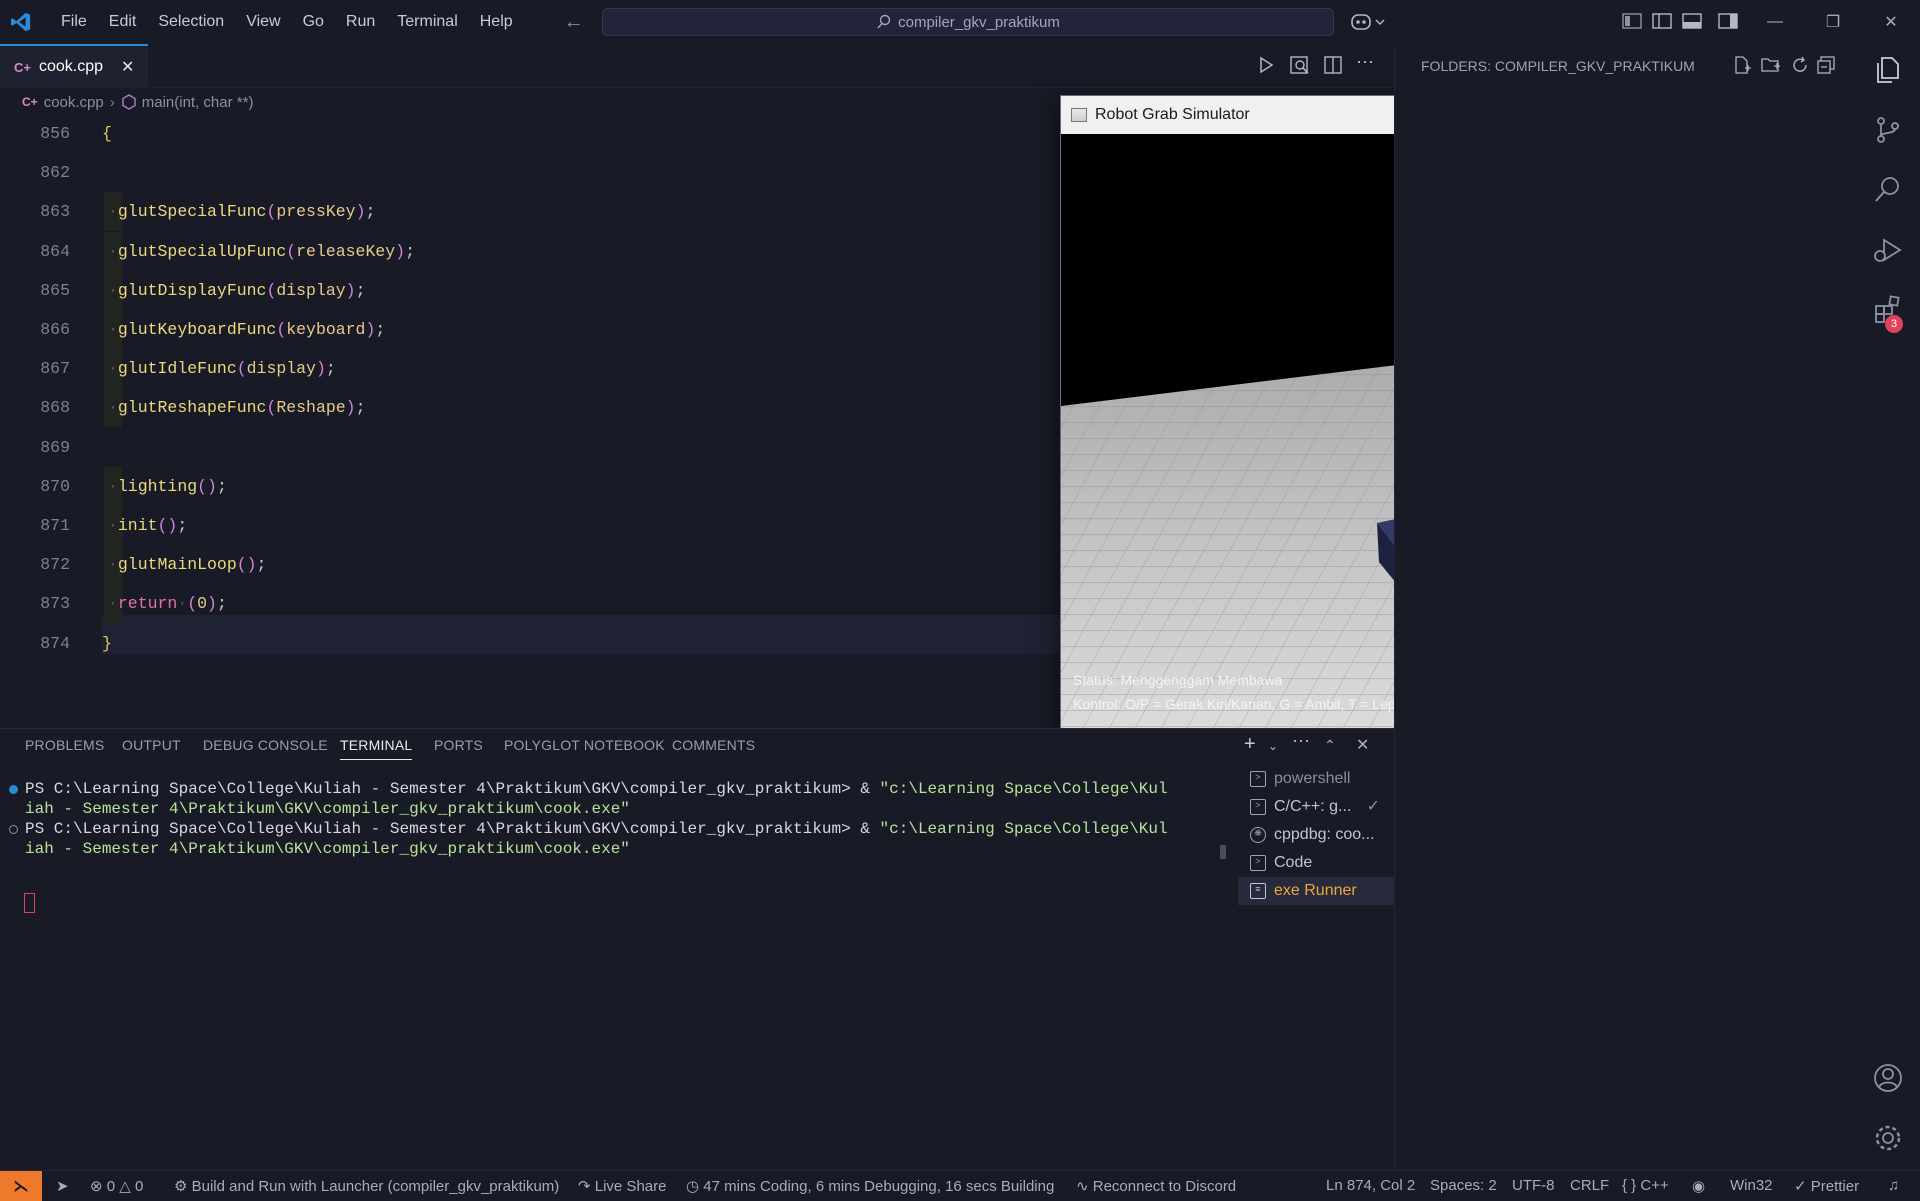 The width and height of the screenshot is (1920, 1201). What do you see at coordinates (496, 22) in the screenshot?
I see `menu-help: Help` at bounding box center [496, 22].